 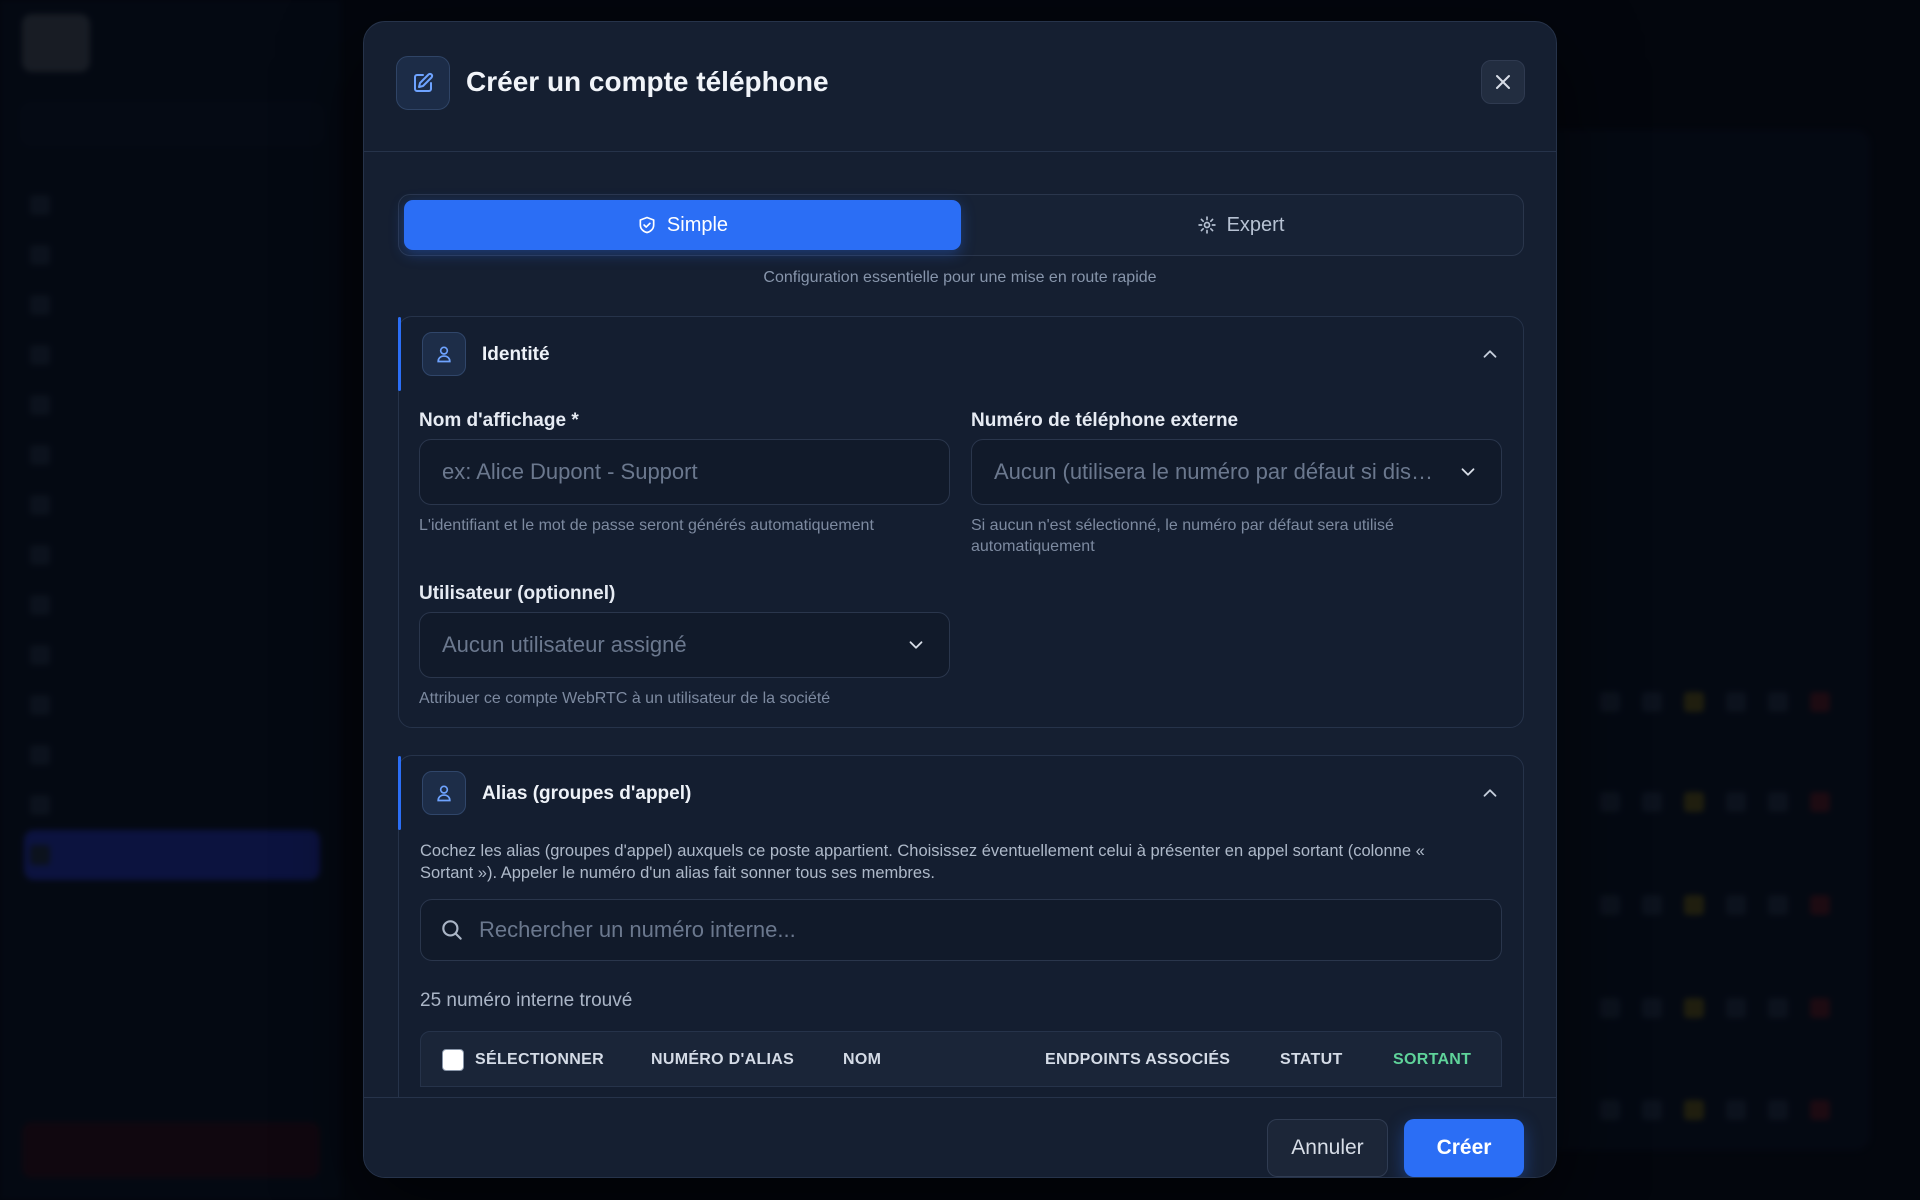 I want to click on dialog-title: Créer un compte téléphone, so click(x=647, y=81).